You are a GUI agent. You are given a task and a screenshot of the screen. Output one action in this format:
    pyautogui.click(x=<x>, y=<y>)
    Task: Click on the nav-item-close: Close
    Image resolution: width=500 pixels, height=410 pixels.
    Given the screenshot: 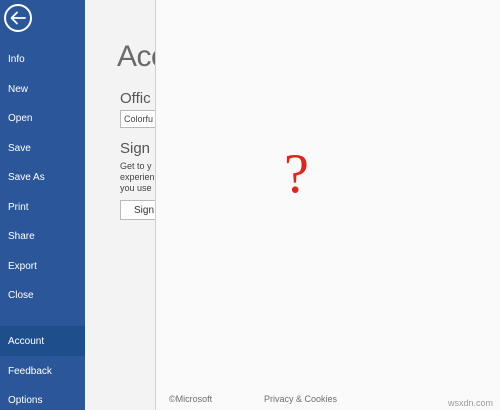 What is the action you would take?
    pyautogui.click(x=42, y=295)
    